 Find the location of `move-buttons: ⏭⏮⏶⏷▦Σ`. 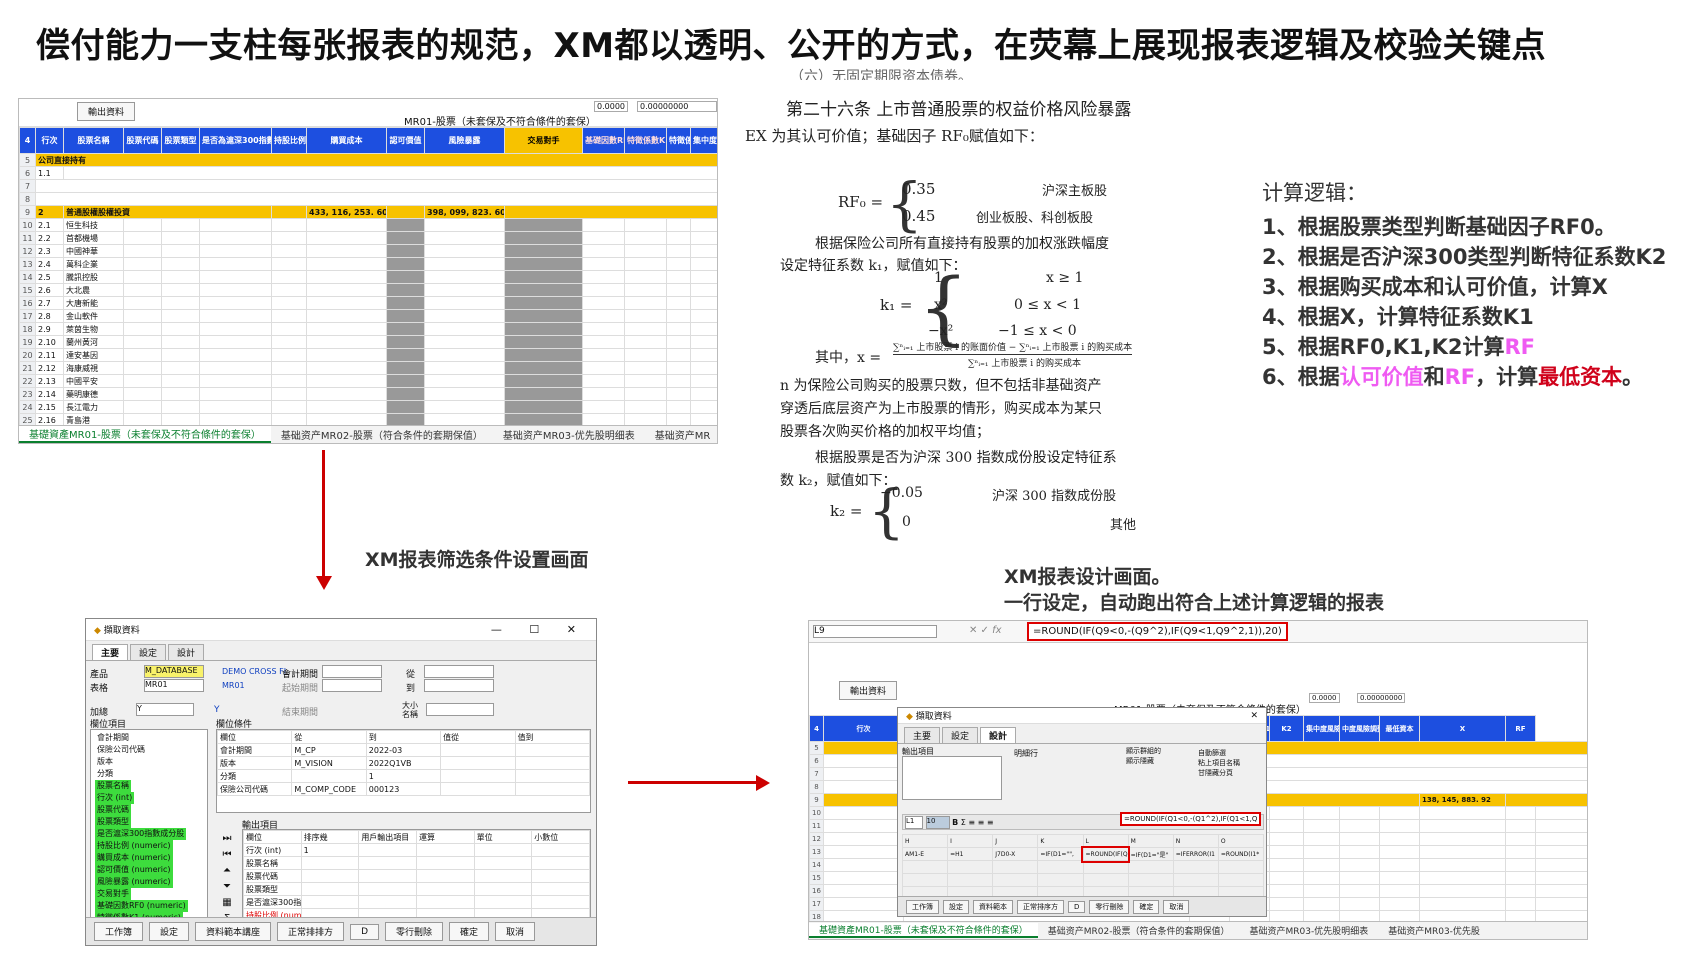

move-buttons: ⏭⏮⏶⏷▦Σ is located at coordinates (227, 879).